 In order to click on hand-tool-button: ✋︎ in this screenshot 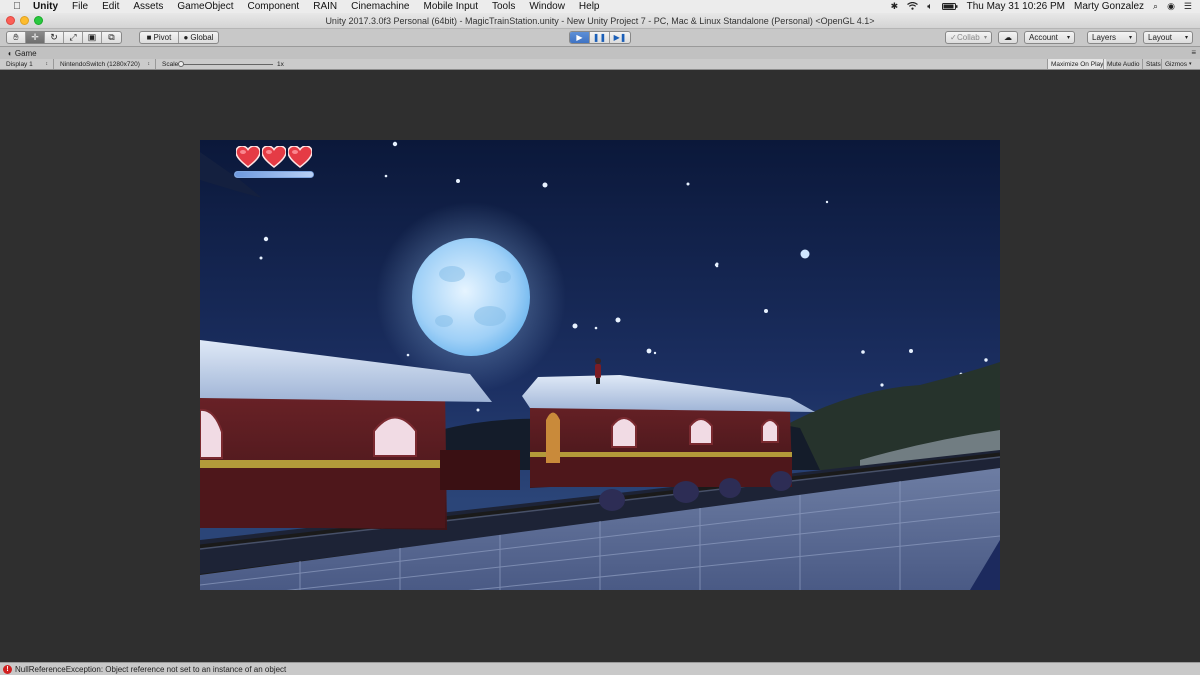, I will do `click(16, 37)`.